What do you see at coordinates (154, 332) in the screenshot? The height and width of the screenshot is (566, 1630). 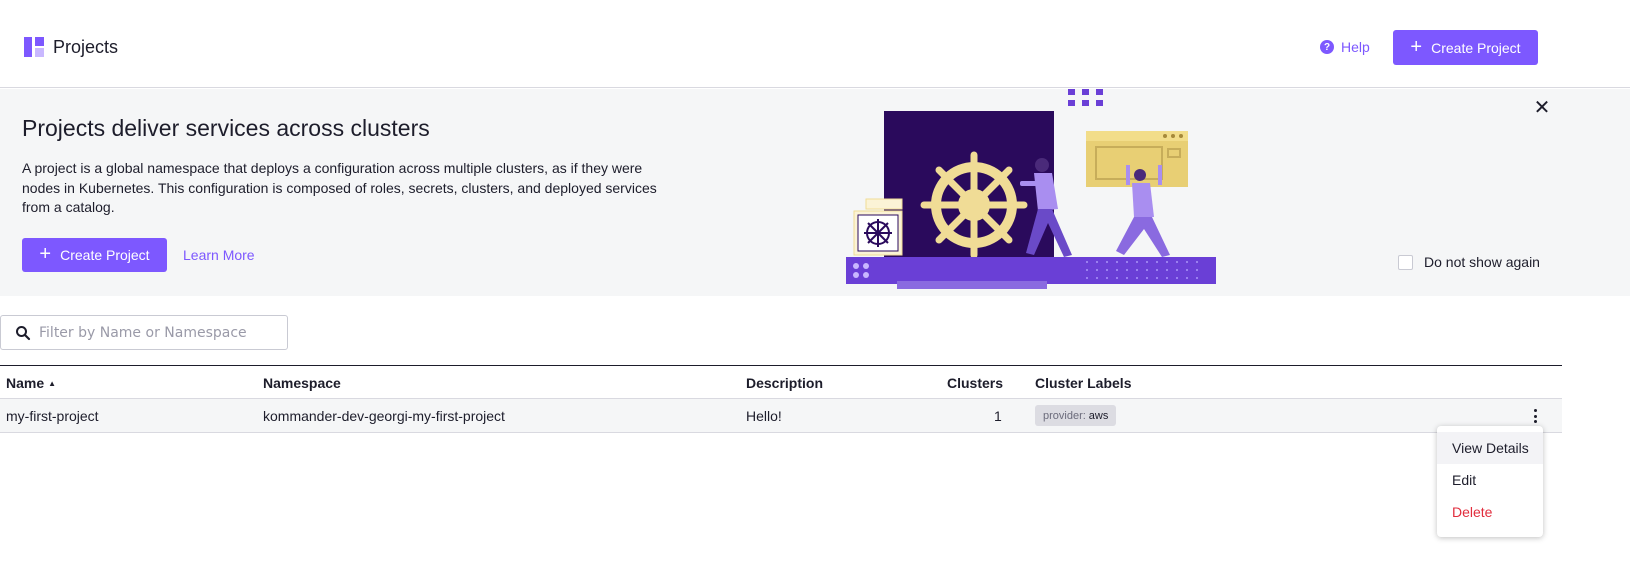 I see `filter-input` at bounding box center [154, 332].